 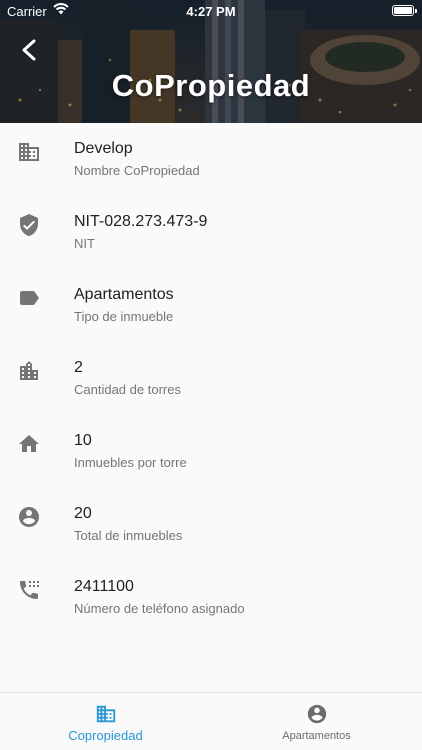 What do you see at coordinates (211, 232) in the screenshot?
I see `detail-row-nit: NIT-028.273.473-9 NIT` at bounding box center [211, 232].